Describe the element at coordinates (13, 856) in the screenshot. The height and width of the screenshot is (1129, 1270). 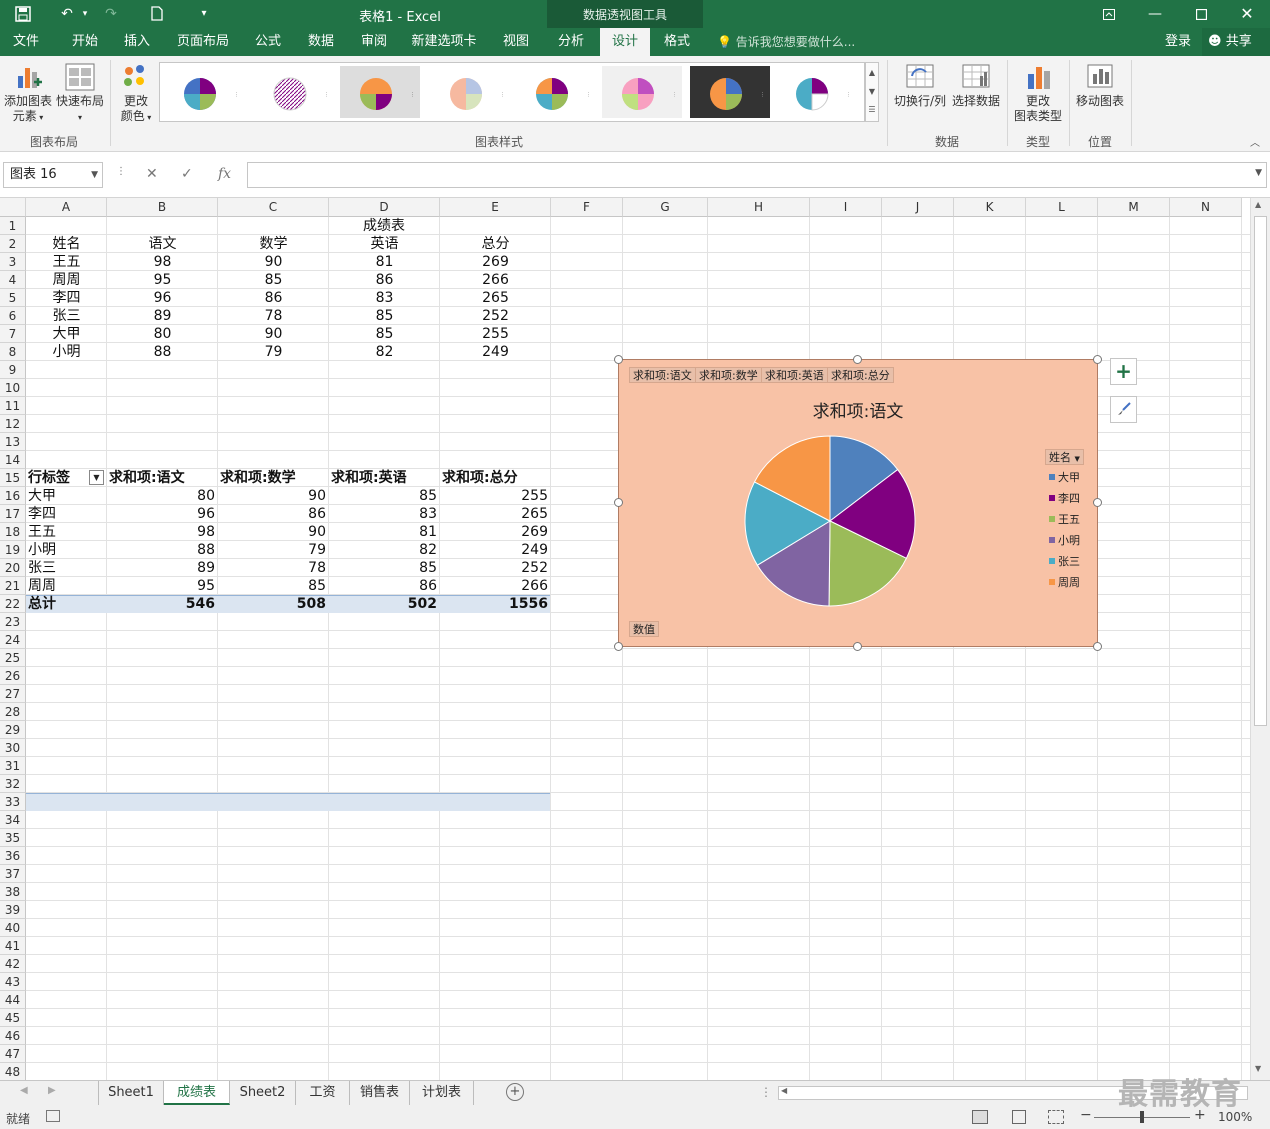
I see `row-header: 36` at that location.